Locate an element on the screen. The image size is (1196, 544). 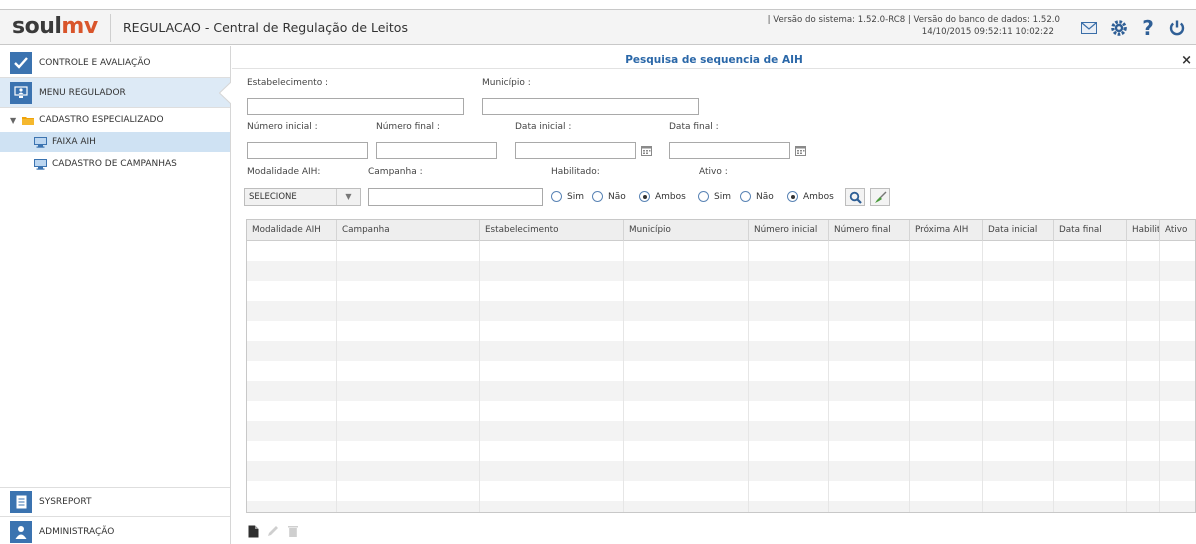
folder-icon is located at coordinates (28, 120).